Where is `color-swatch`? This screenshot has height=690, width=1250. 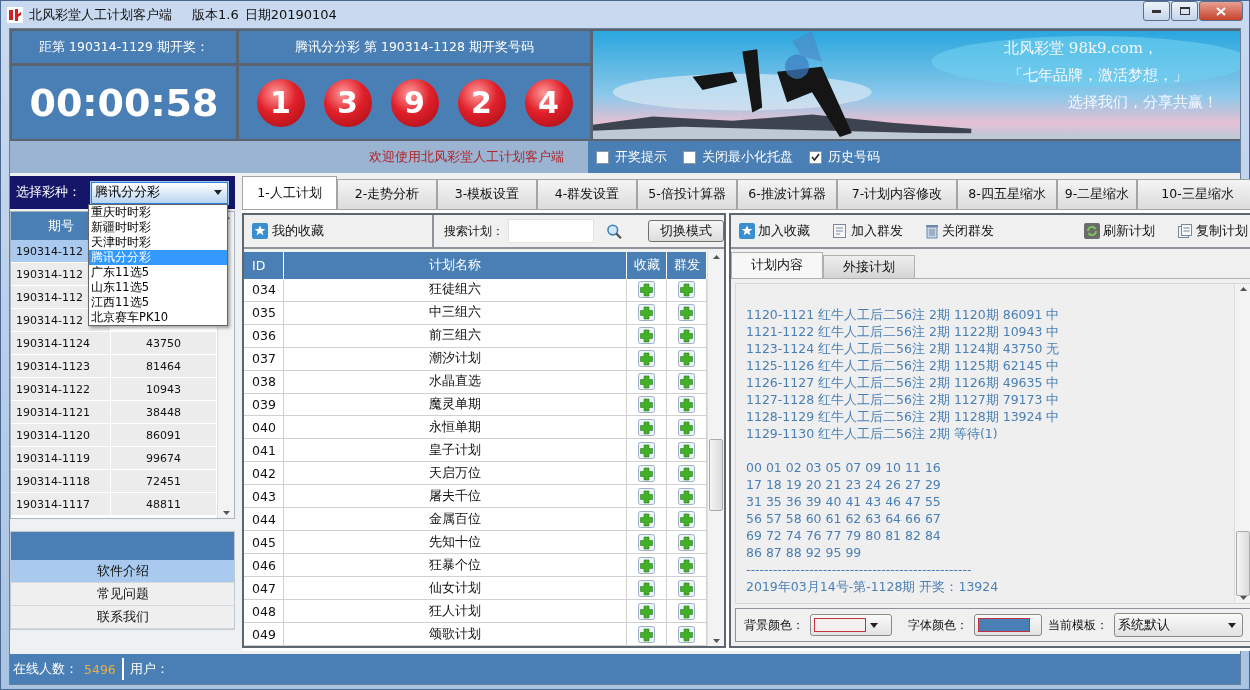 color-swatch is located at coordinates (840, 625).